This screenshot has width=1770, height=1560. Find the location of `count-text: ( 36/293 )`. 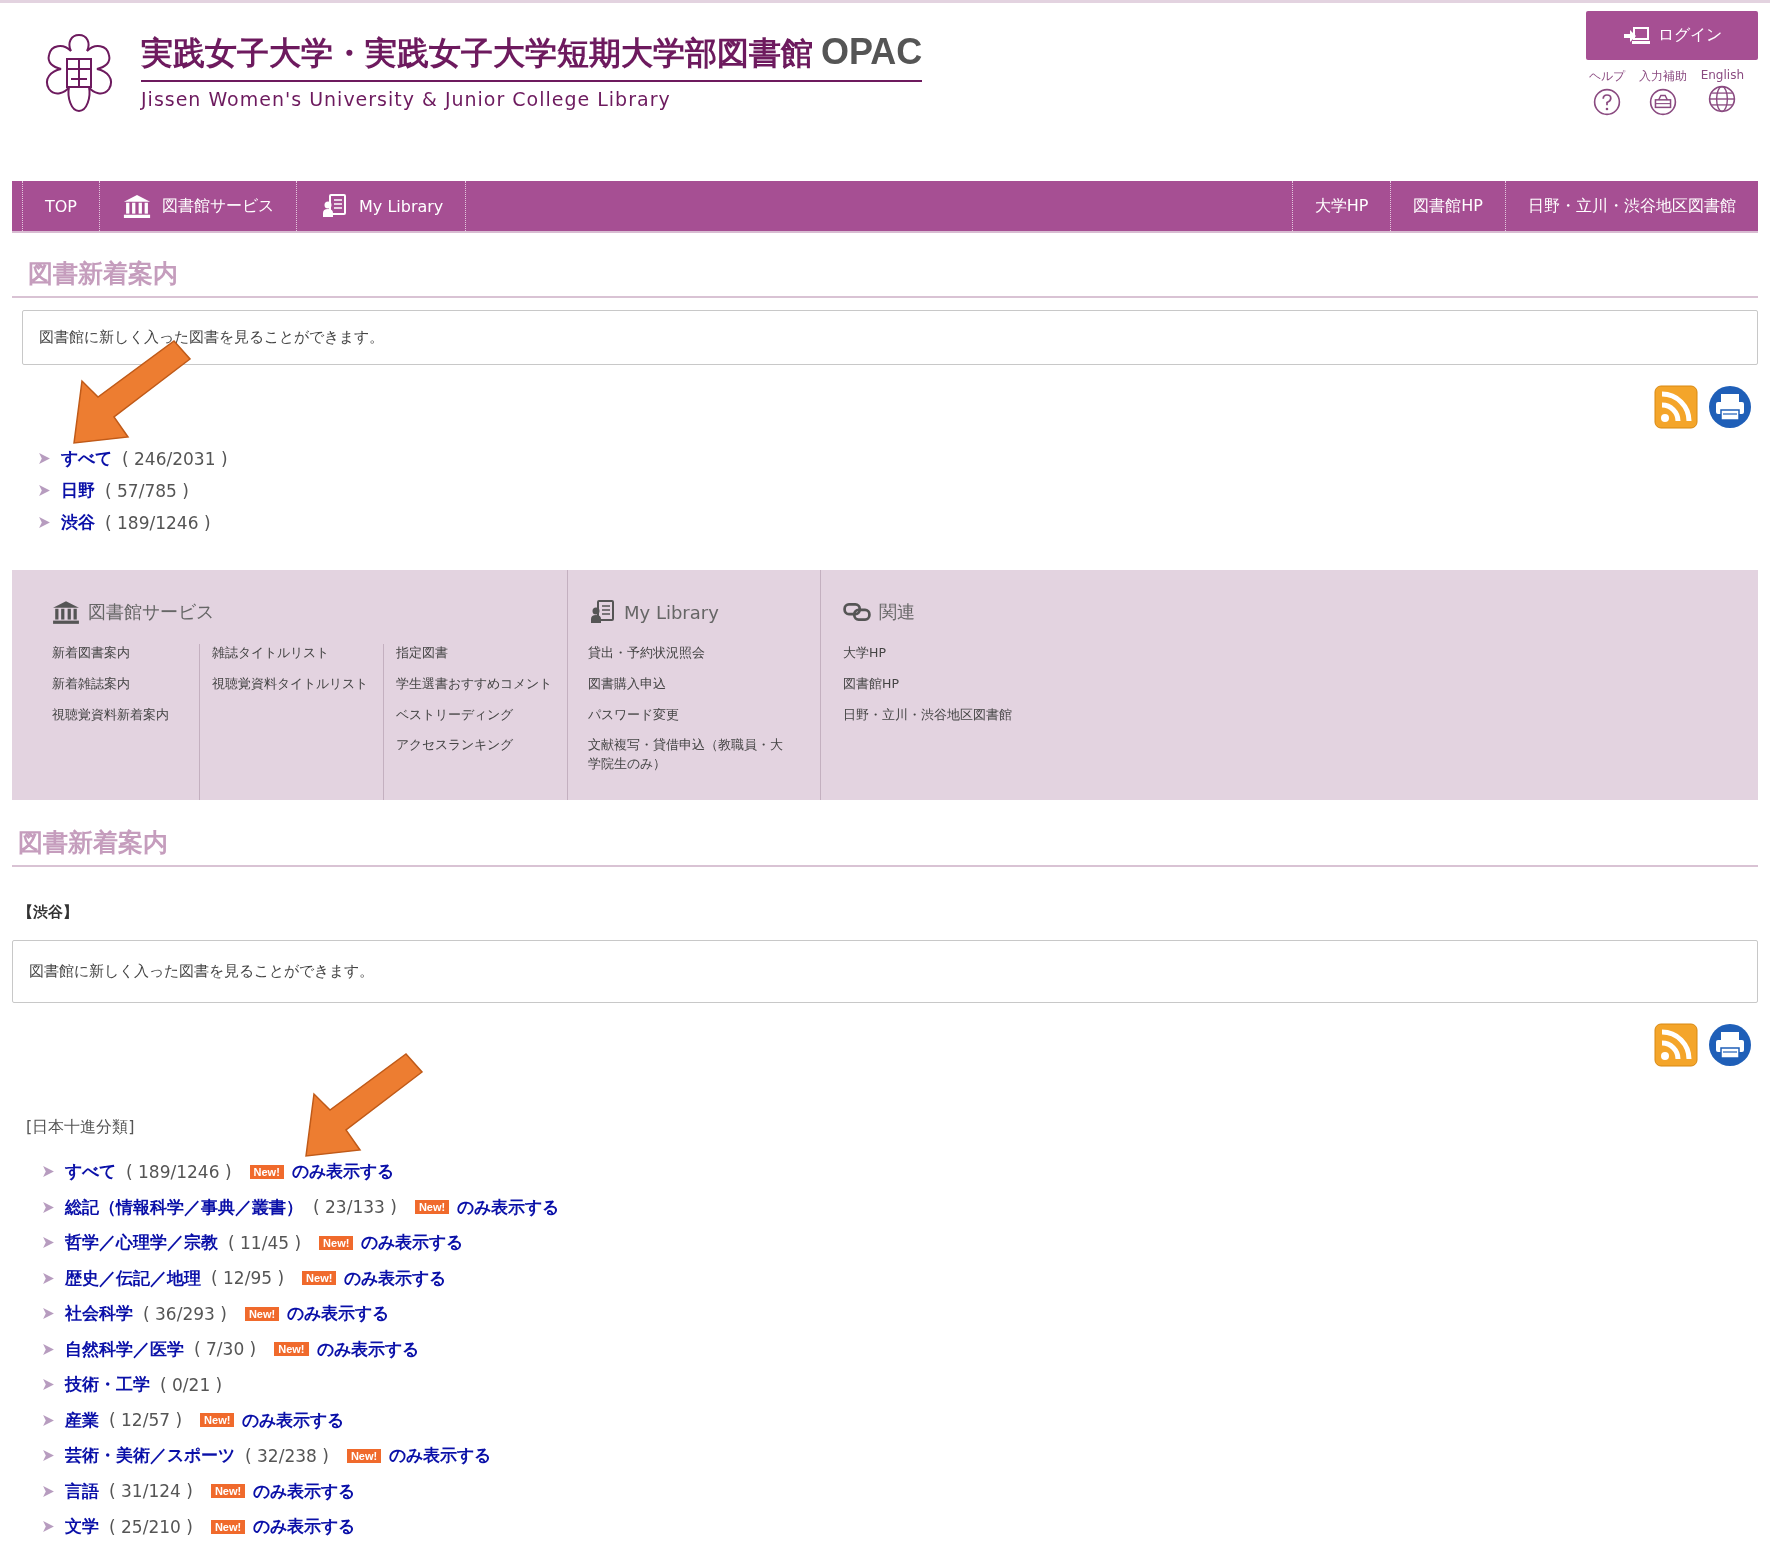

count-text: ( 36/293 ) is located at coordinates (185, 1313).